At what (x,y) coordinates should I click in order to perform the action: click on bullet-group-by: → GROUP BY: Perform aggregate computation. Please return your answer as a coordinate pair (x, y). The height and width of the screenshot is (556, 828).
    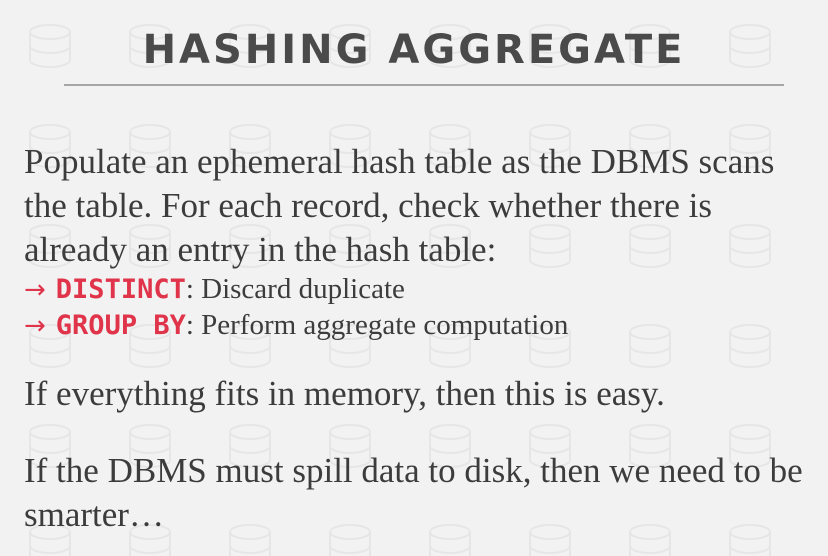
    Looking at the image, I should click on (419, 325).